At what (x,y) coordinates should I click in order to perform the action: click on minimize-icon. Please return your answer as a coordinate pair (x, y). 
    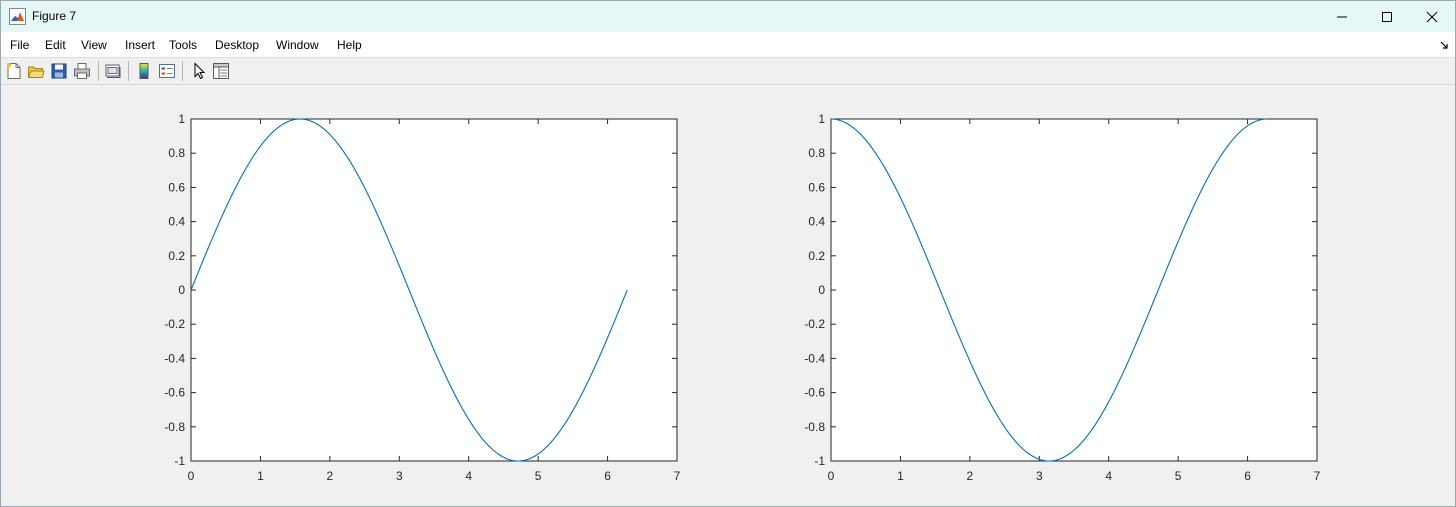
    Looking at the image, I should click on (1342, 16).